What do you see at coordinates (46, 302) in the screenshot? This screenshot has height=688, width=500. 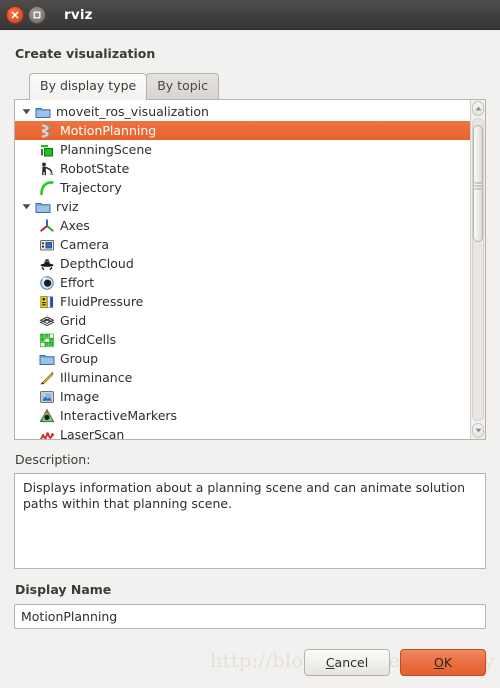 I see `fluid-pressure-icon` at bounding box center [46, 302].